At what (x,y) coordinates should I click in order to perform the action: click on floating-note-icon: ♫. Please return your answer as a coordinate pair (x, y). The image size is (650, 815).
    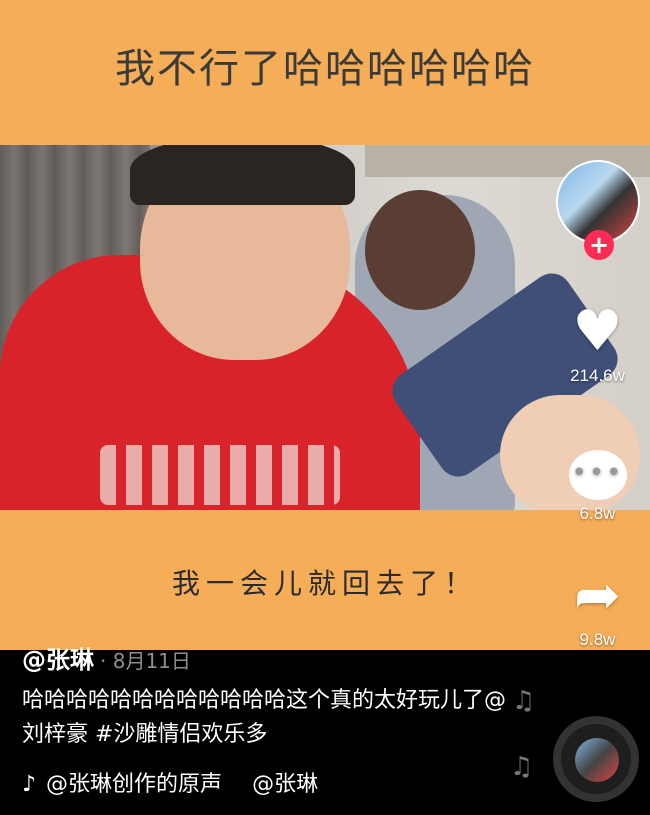
    Looking at the image, I should click on (524, 701).